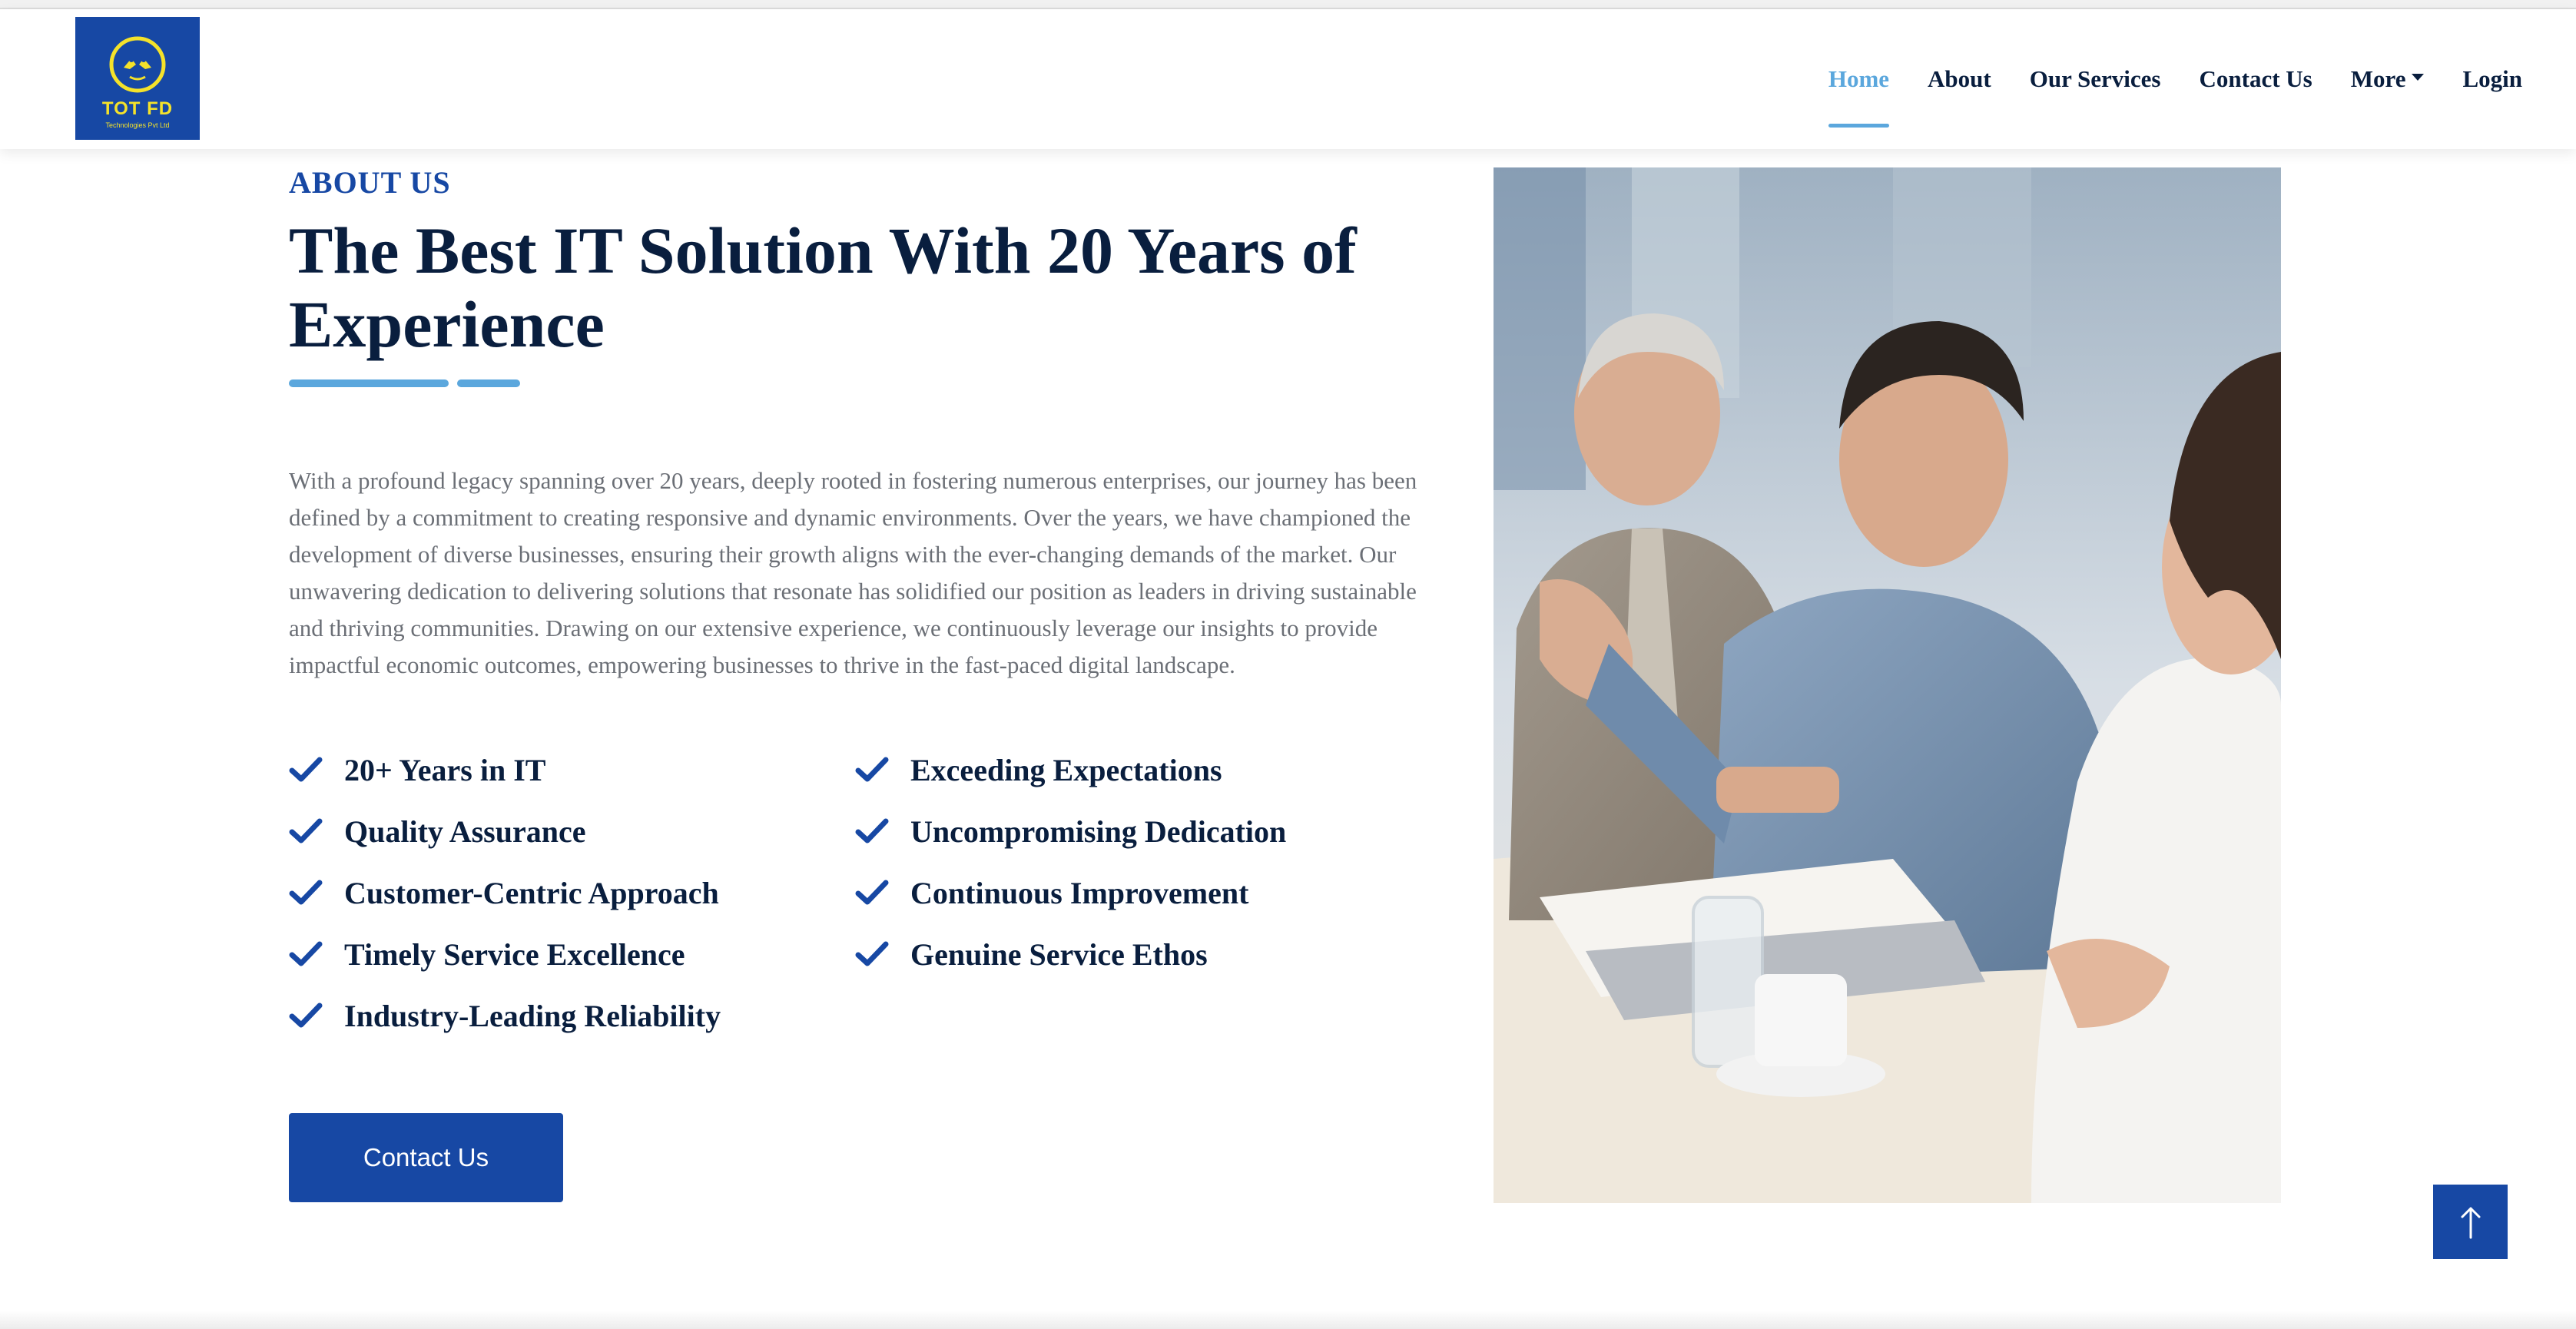 The width and height of the screenshot is (2576, 1329). Describe the element at coordinates (531, 892) in the screenshot. I see `feature-label: Customer-Centric Approach` at that location.